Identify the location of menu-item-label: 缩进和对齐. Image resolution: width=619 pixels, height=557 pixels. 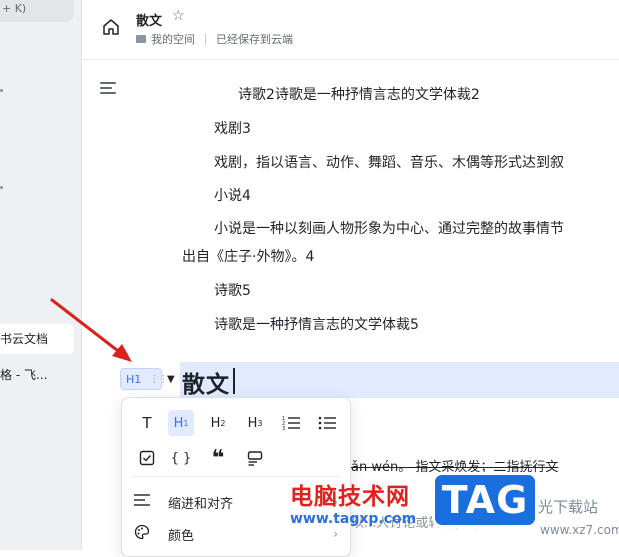
(201, 504).